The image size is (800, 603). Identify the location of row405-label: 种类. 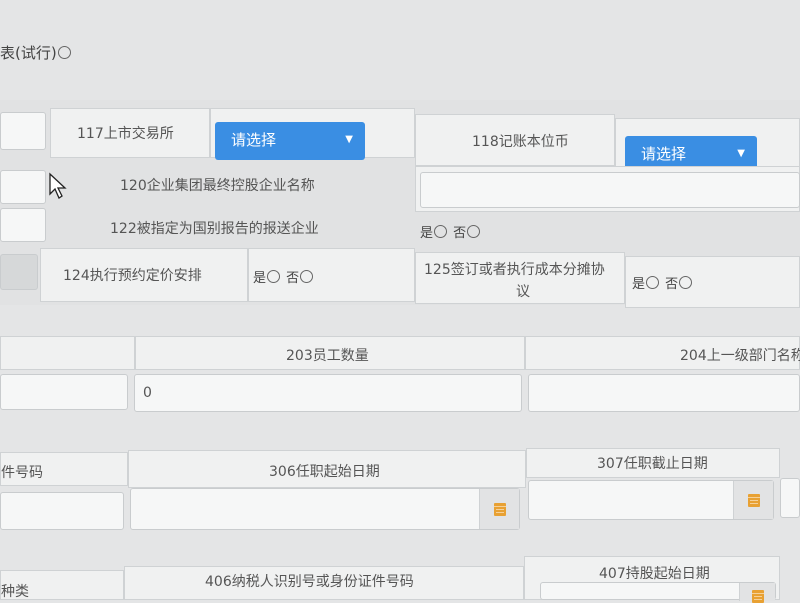
(15, 592).